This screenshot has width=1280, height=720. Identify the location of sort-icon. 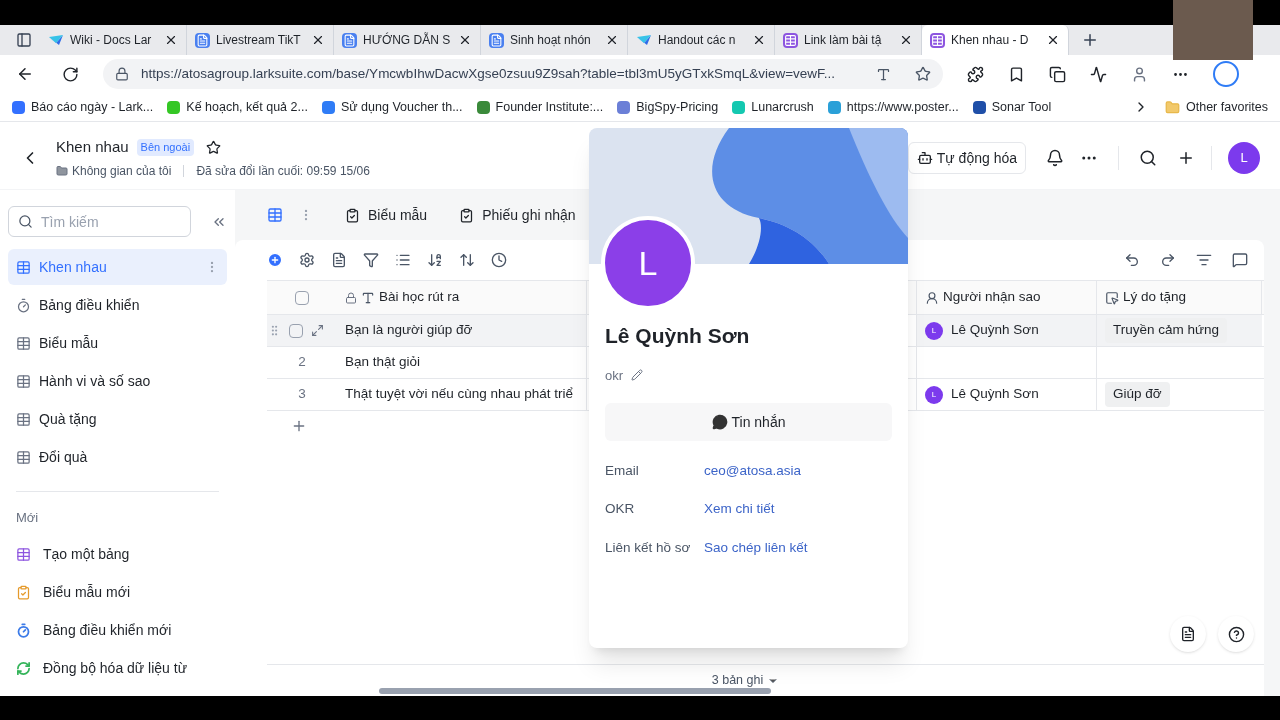
(435, 260).